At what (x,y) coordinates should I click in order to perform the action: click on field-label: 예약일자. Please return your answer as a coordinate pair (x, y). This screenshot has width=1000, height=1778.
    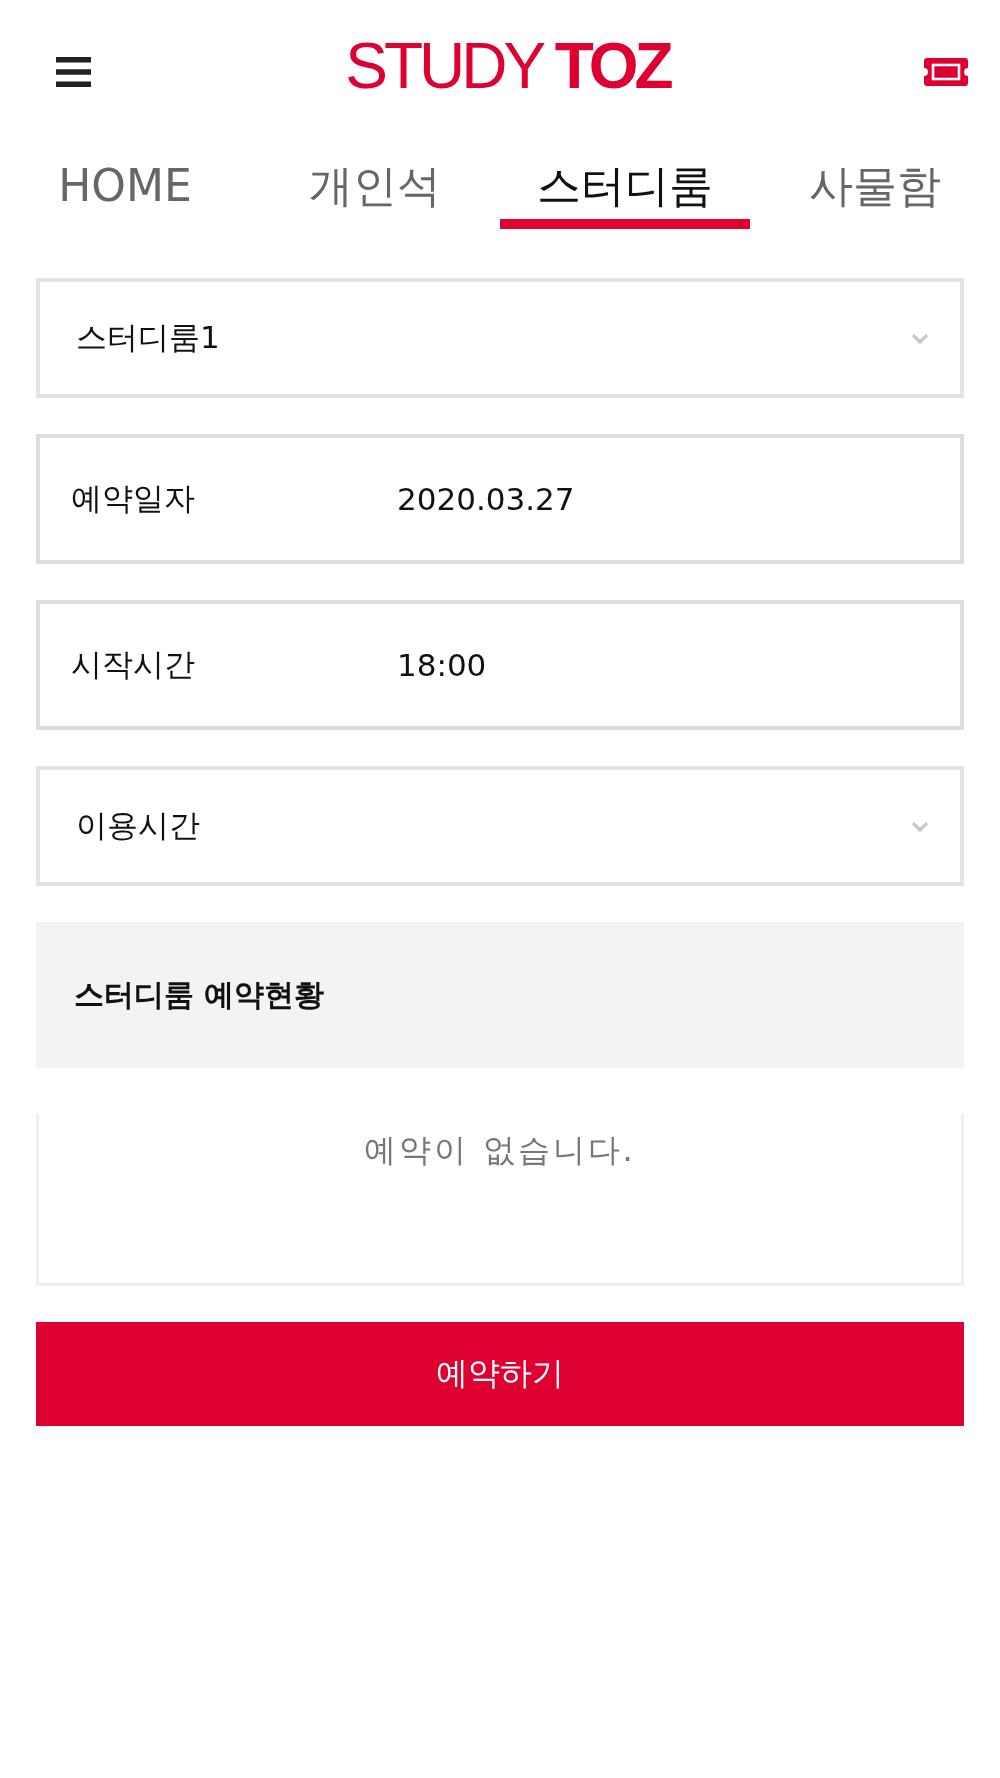
    Looking at the image, I should click on (133, 498).